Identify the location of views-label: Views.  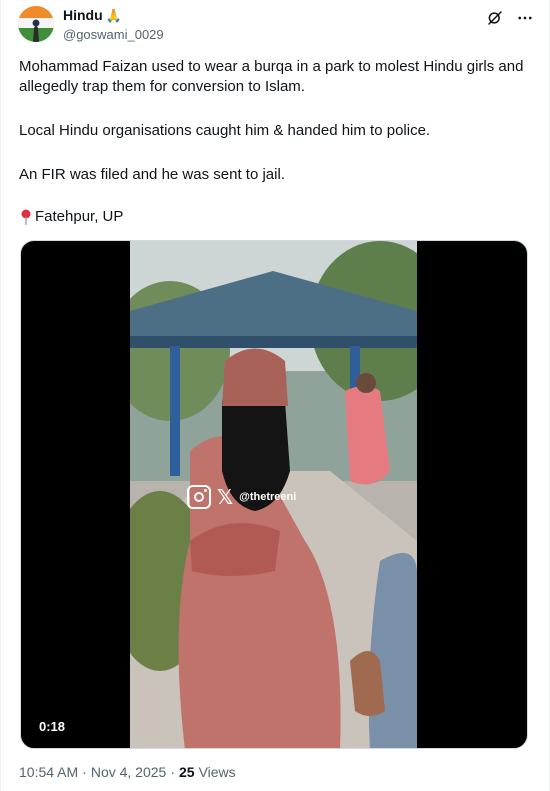
(217, 772).